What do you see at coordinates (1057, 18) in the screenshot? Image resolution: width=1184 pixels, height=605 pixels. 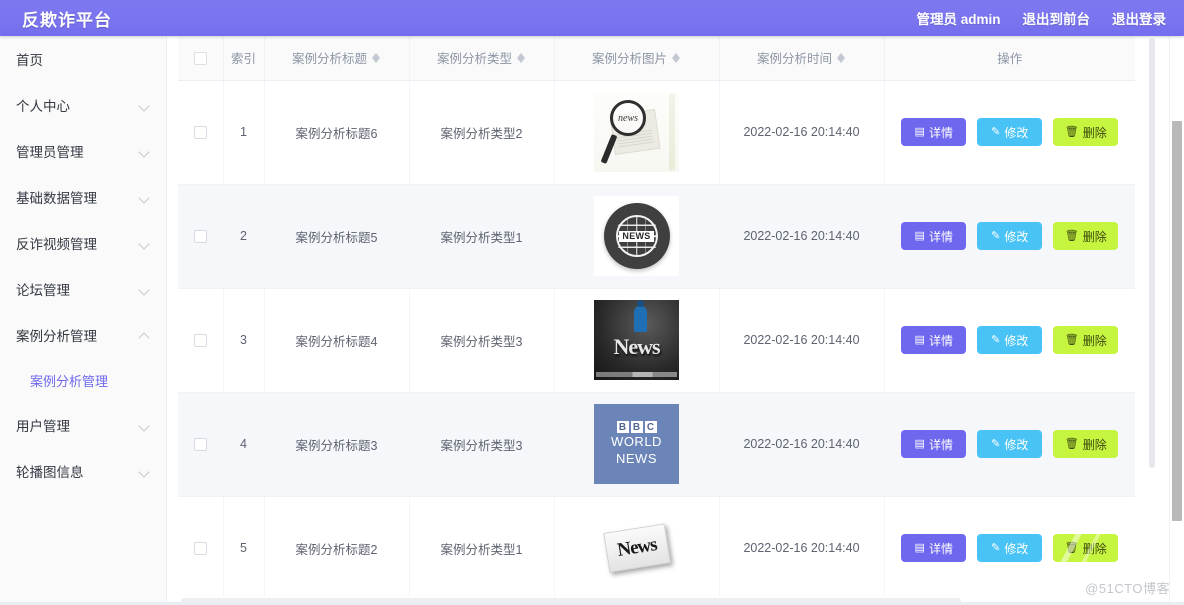 I see `exit-to-frontend-link: 退出到前台` at bounding box center [1057, 18].